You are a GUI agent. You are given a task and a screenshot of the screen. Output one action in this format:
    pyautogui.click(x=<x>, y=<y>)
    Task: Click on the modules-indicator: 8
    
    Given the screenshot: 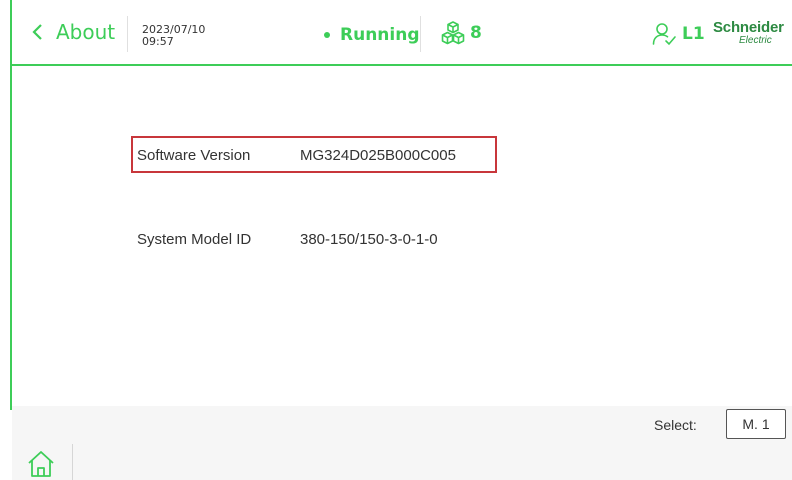 What is the action you would take?
    pyautogui.click(x=461, y=33)
    